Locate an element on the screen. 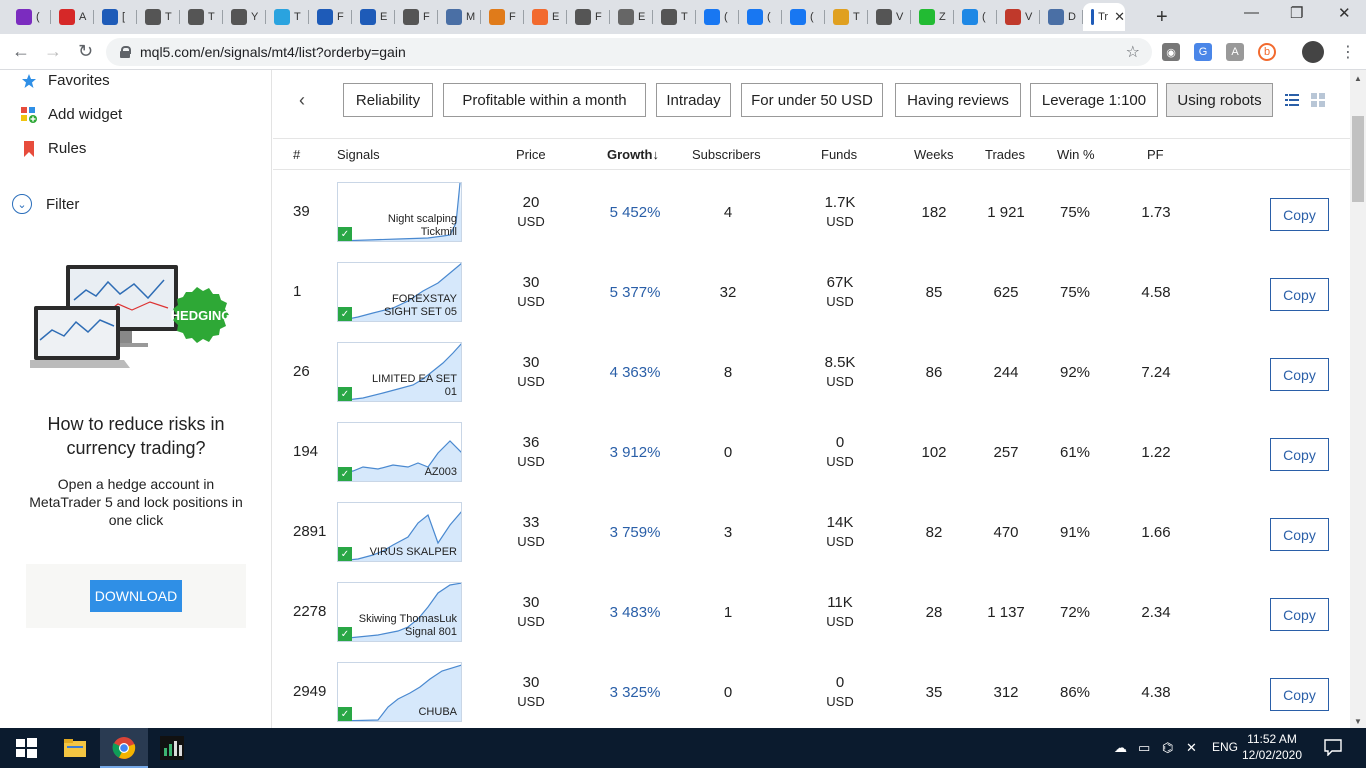 This screenshot has height=768, width=1366. browser-tab: A is located at coordinates (72, 17).